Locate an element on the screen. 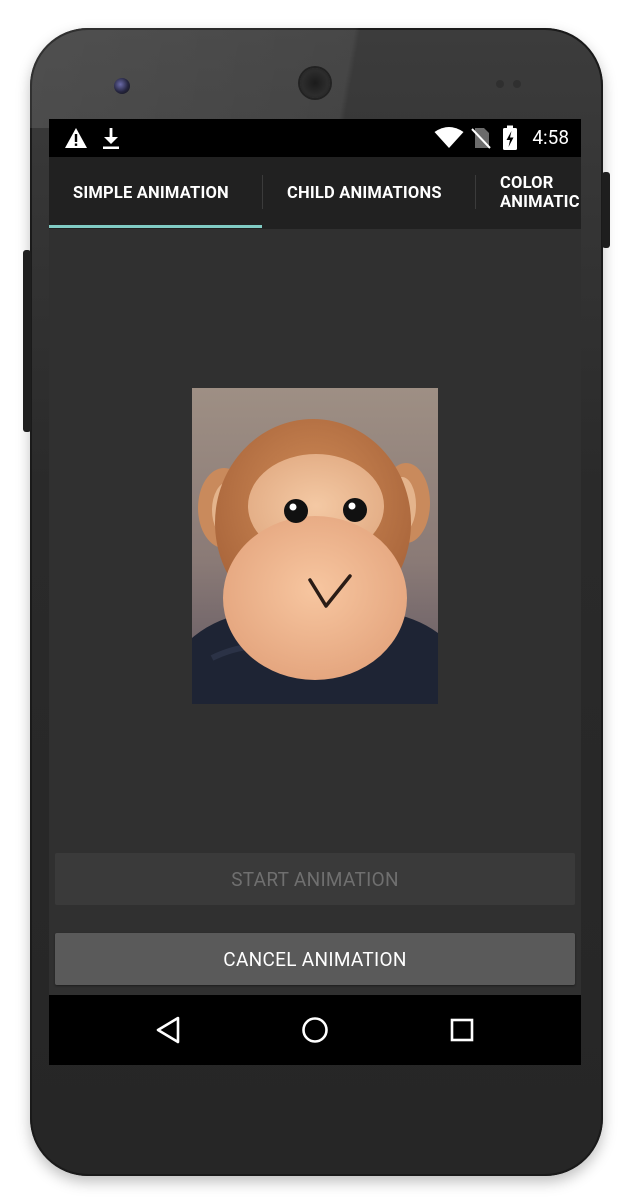 The height and width of the screenshot is (1200, 629). tab-simple-animation: SIMPLE ANIMATION is located at coordinates (168, 193).